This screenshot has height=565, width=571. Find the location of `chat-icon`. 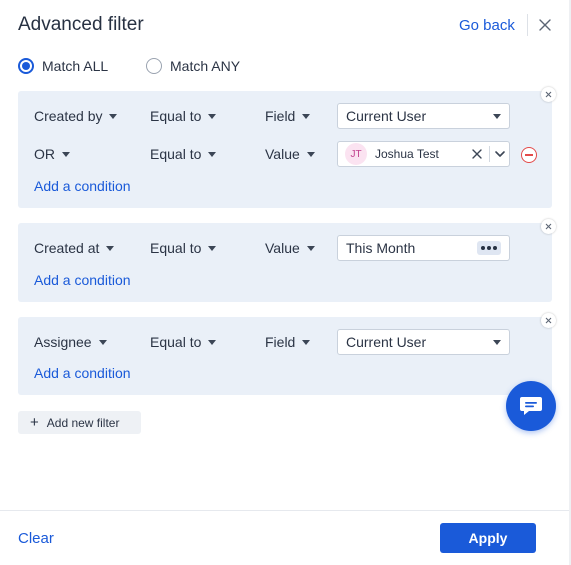

chat-icon is located at coordinates (531, 406).